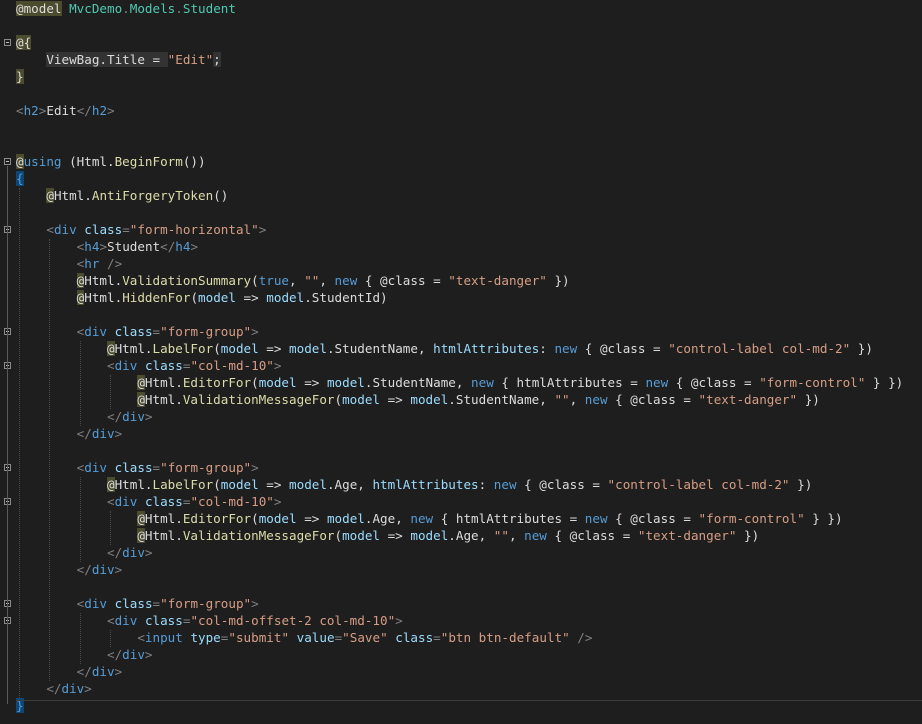 The height and width of the screenshot is (724, 922). I want to click on code-line: <h2>Edit</h2>, so click(65, 110).